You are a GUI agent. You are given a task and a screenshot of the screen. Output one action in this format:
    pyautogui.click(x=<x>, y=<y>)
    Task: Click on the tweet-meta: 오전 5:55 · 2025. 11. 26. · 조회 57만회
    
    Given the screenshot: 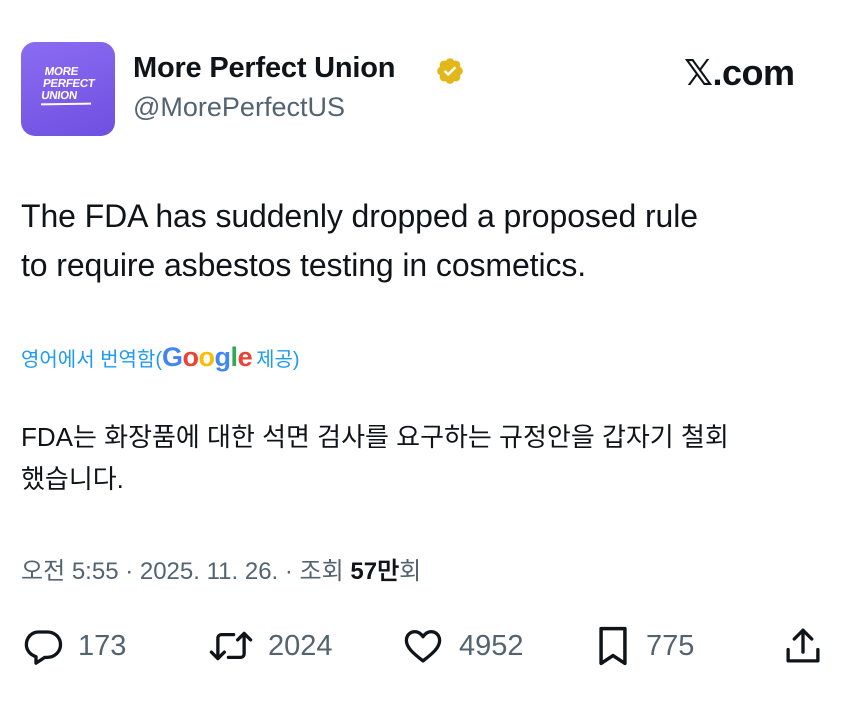 What is the action you would take?
    pyautogui.click(x=221, y=568)
    